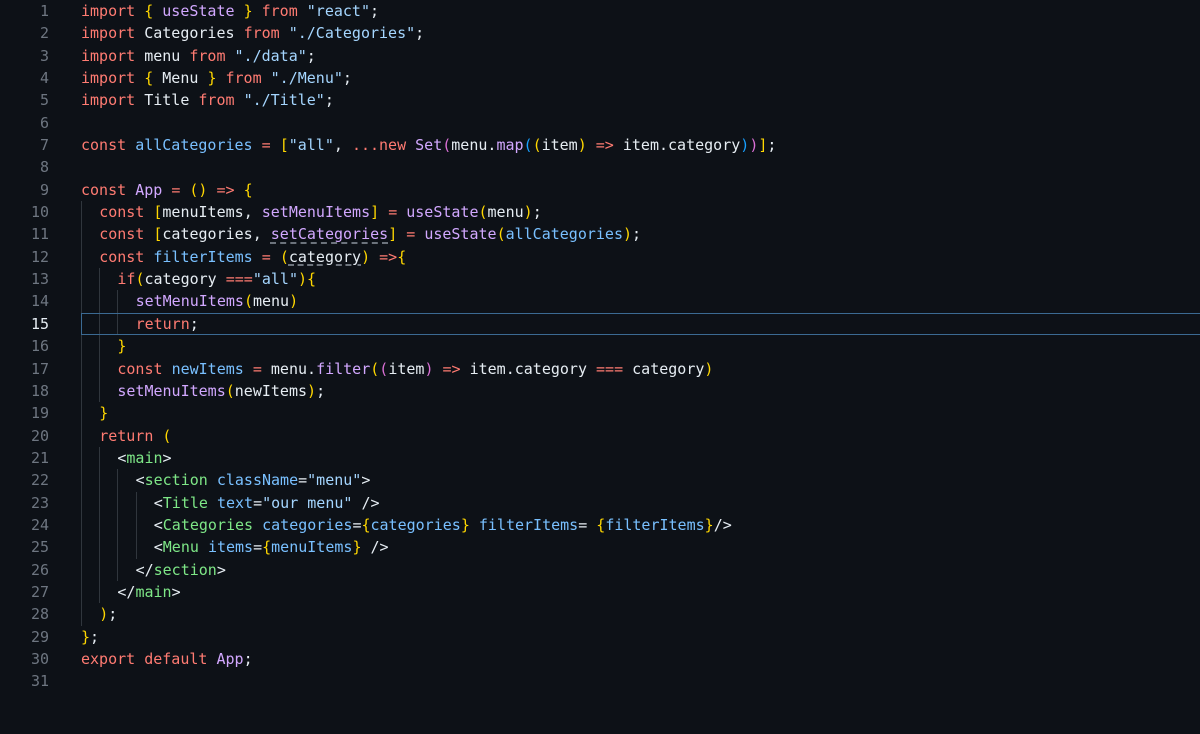  What do you see at coordinates (39, 368) in the screenshot?
I see `line-number: 17` at bounding box center [39, 368].